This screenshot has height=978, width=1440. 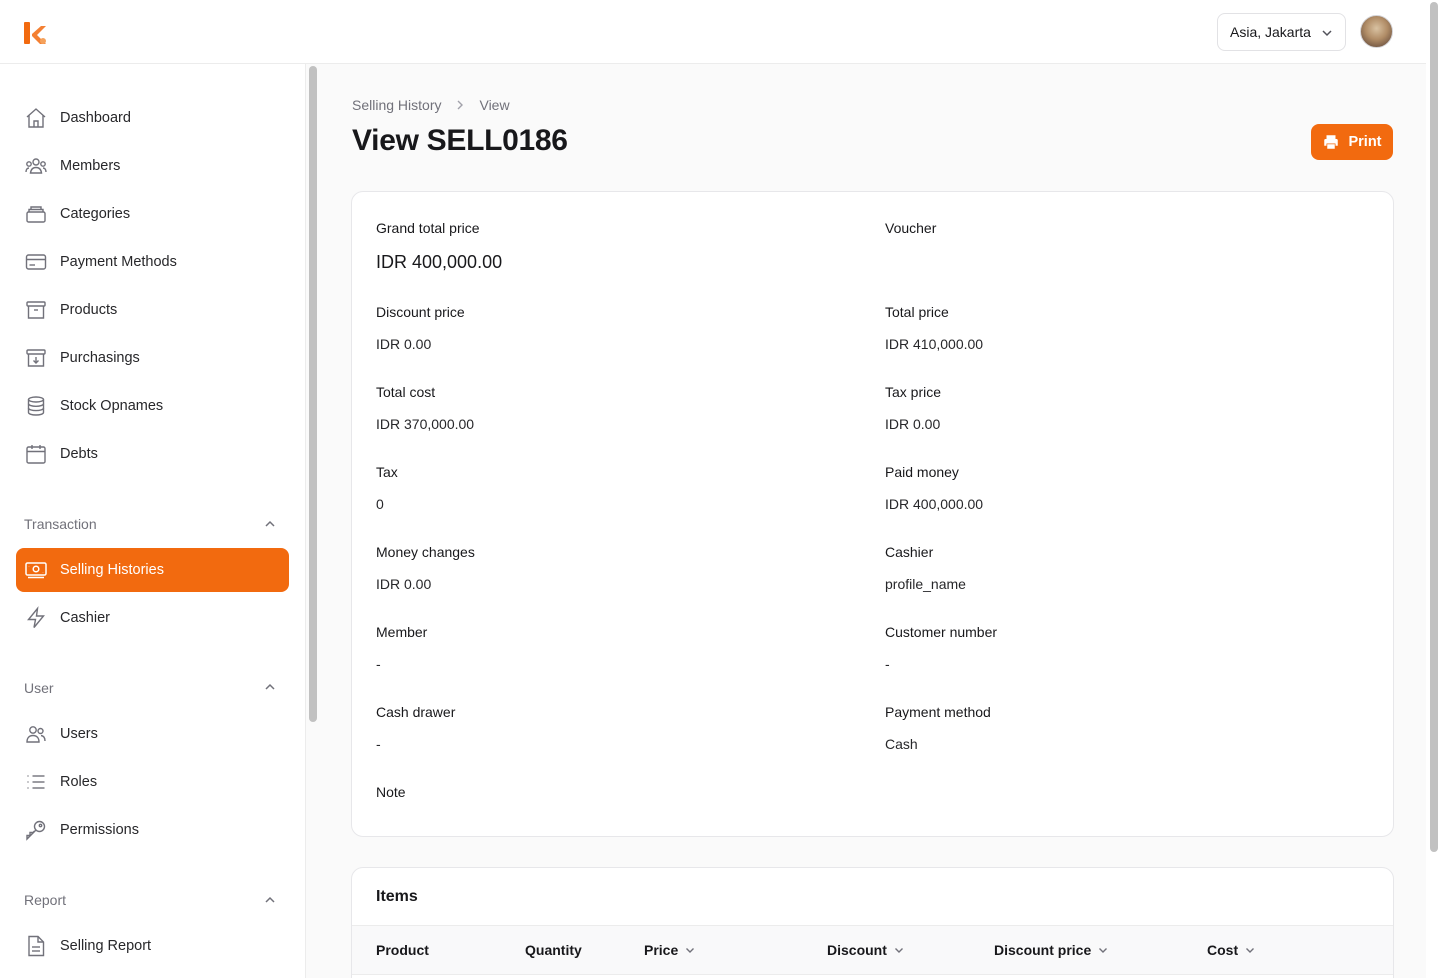 I want to click on grand-total-label: Grand total price, so click(x=428, y=228).